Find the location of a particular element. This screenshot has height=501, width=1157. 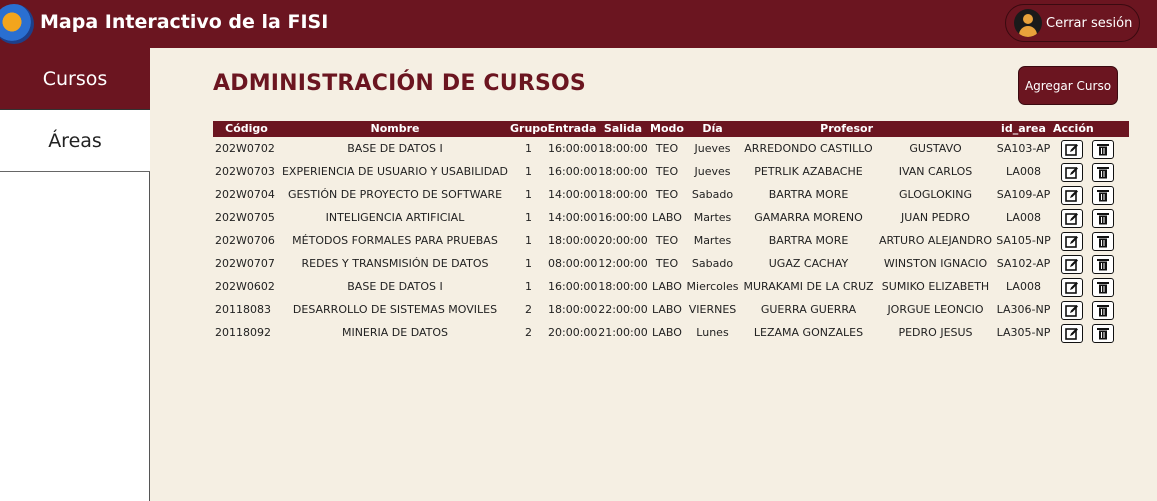

cell-profesor-nombres: SUMIKO ELIZABETH is located at coordinates (935, 286).